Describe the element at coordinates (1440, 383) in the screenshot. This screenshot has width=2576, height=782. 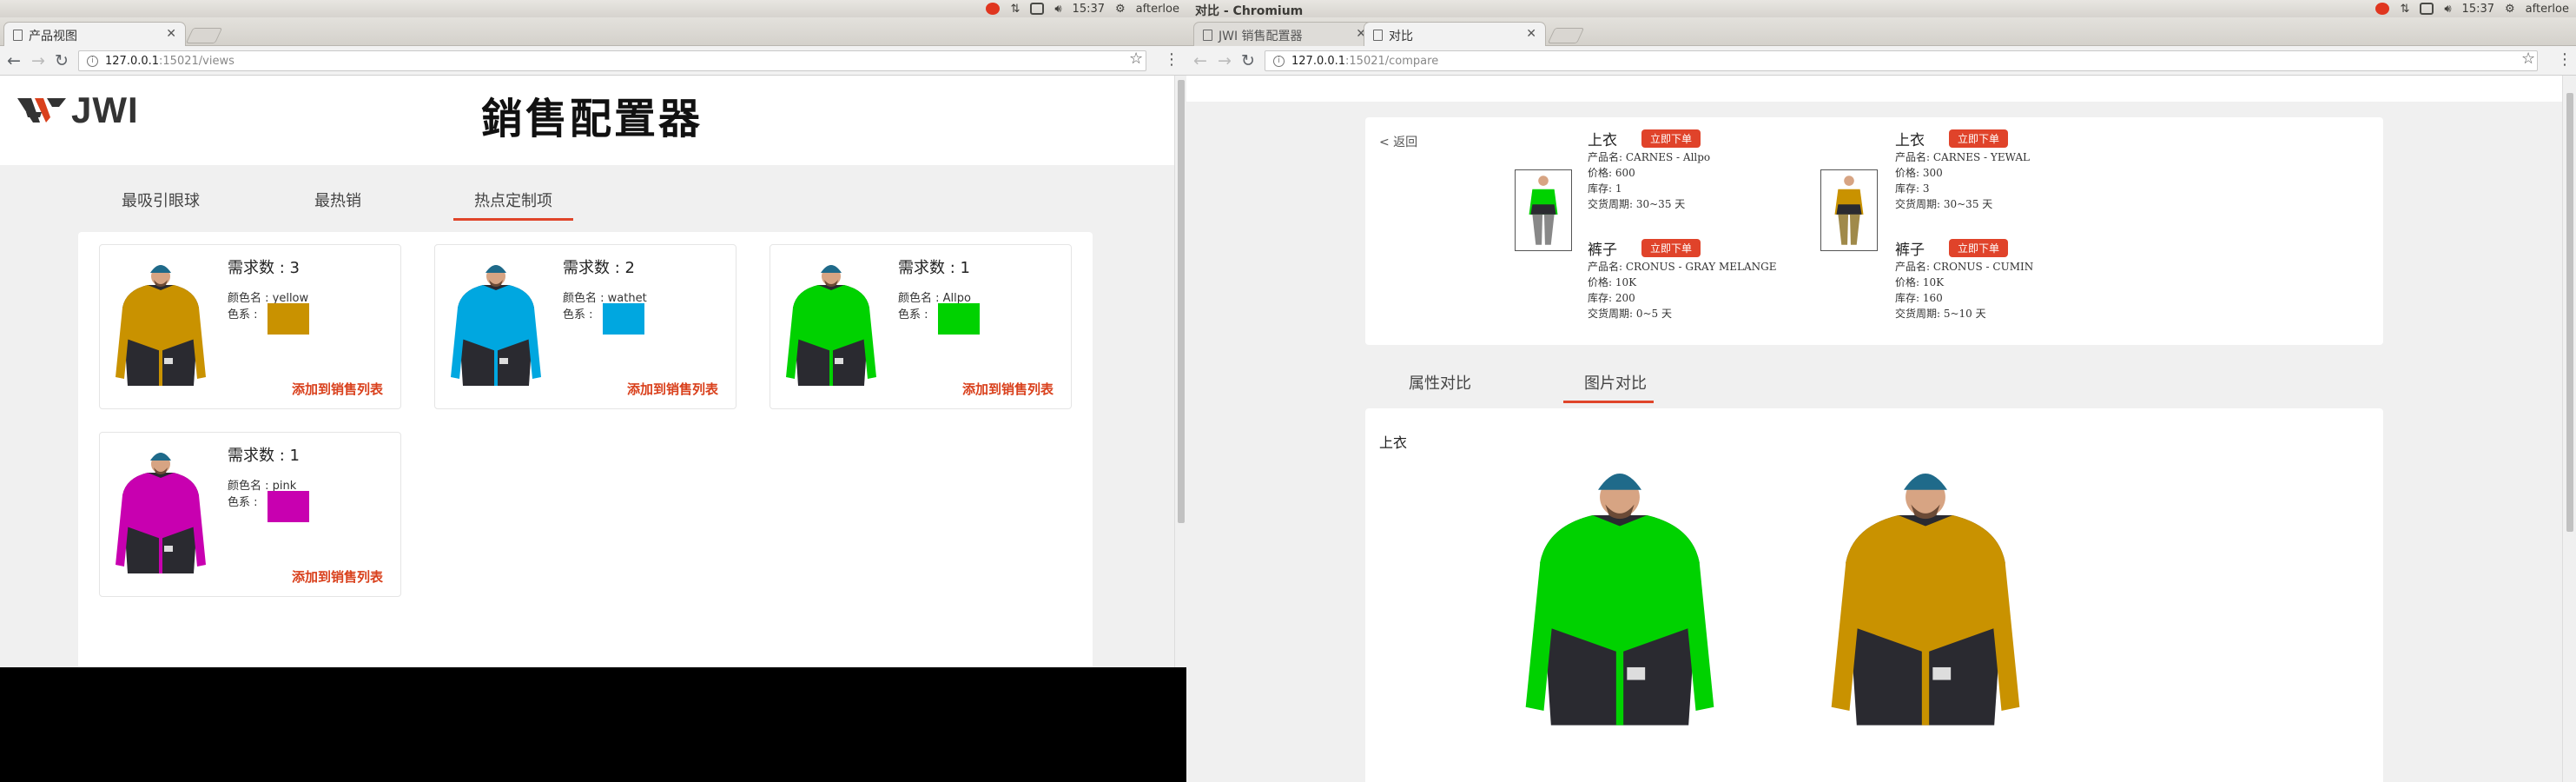
I see `tab-attribute-compare: 属性对比` at that location.